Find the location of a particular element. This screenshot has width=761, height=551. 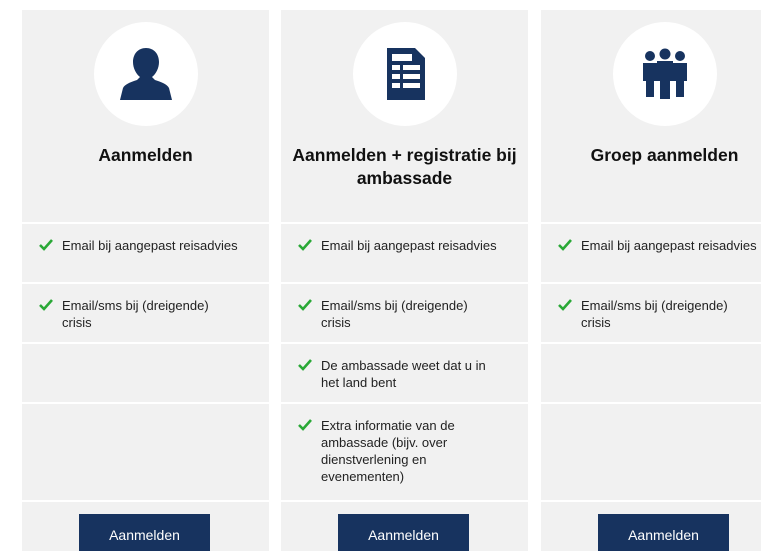

person-icon is located at coordinates (146, 74).